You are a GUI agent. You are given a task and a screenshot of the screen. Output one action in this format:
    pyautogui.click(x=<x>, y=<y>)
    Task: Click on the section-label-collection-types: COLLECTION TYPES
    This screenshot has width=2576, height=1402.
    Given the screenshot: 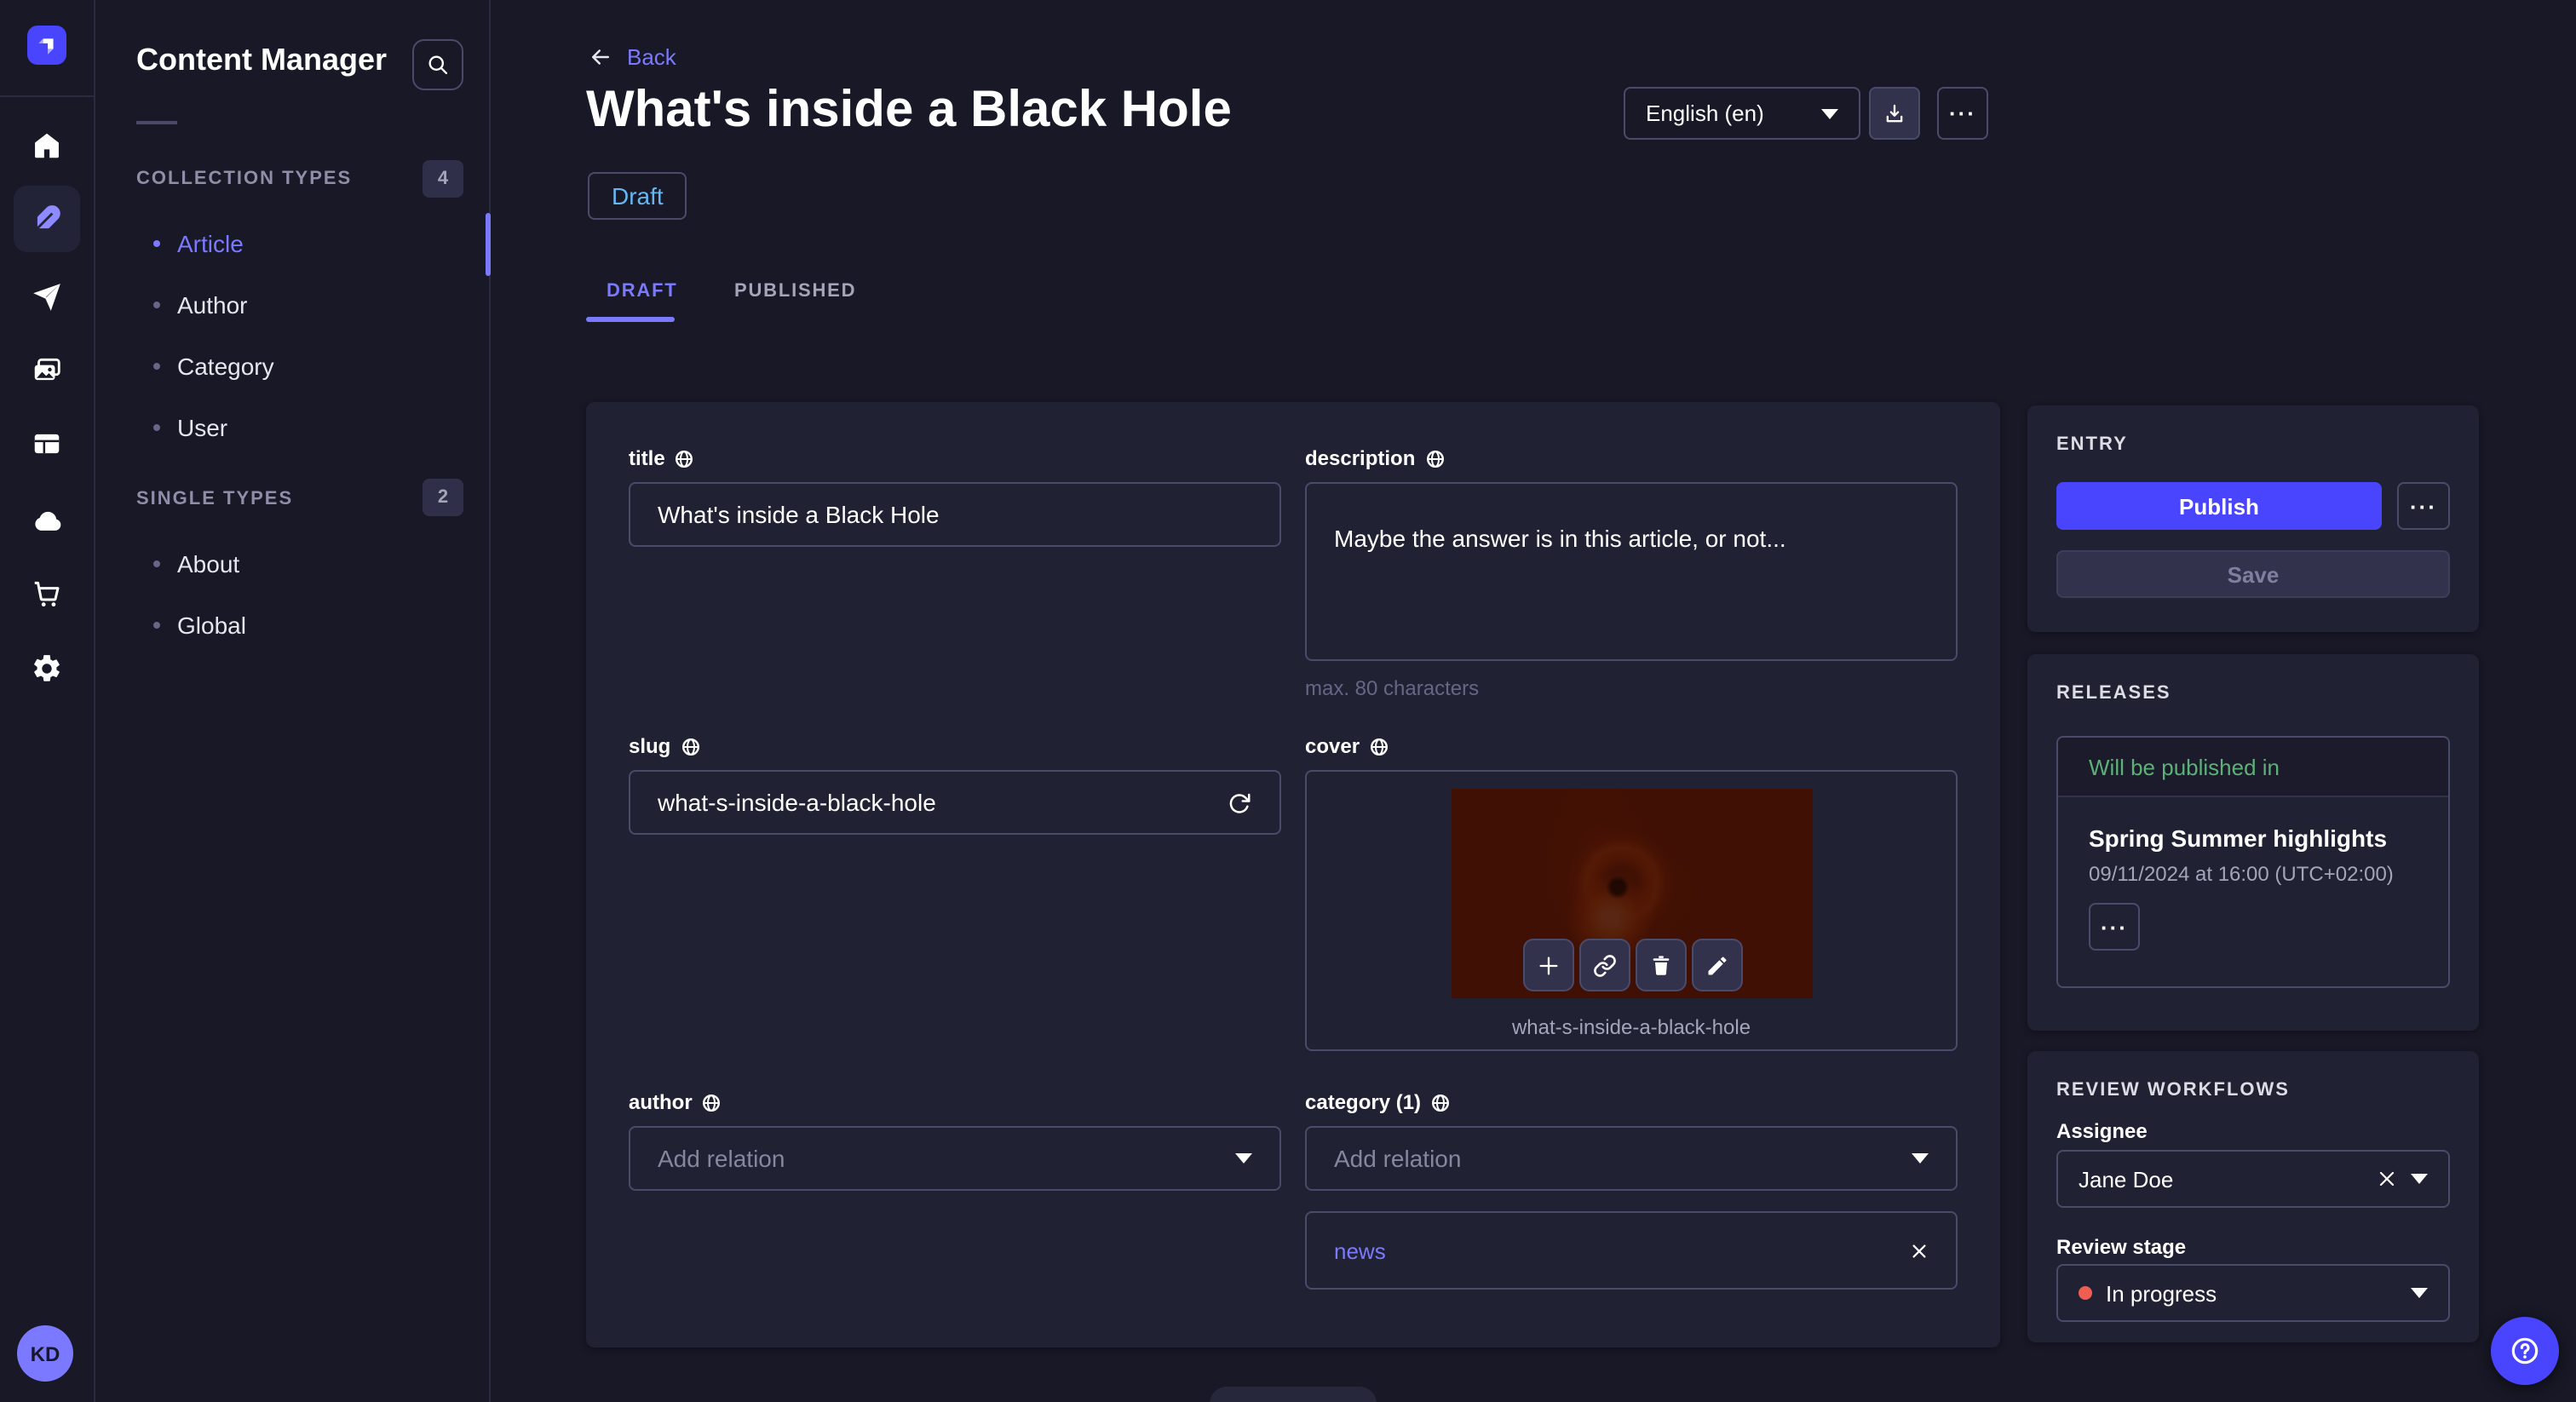 What is the action you would take?
    pyautogui.click(x=245, y=179)
    